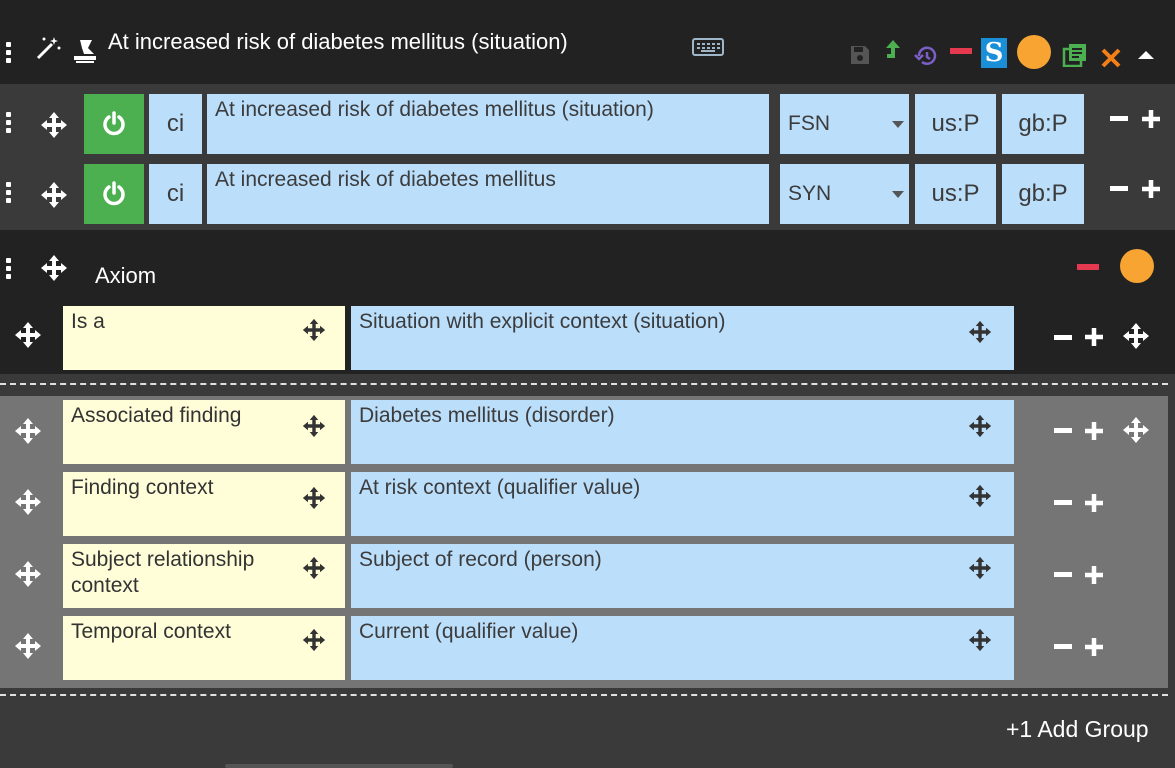 Image resolution: width=1175 pixels, height=768 pixels. What do you see at coordinates (994, 53) in the screenshot?
I see `s-badge-icon: S` at bounding box center [994, 53].